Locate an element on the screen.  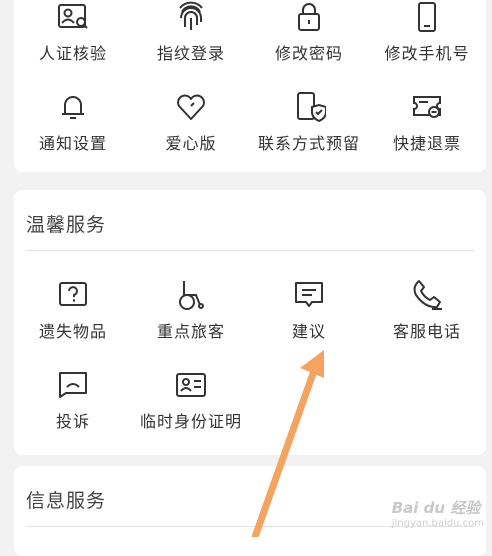
baidu-watermark: Bai du 经验 jingyan.baidu.com is located at coordinates (438, 513).